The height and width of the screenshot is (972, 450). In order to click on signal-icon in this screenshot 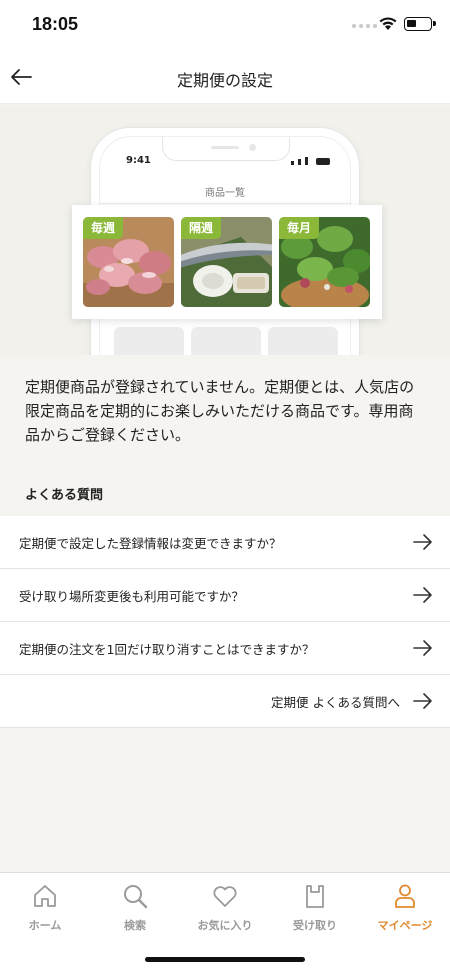, I will do `click(364, 26)`.